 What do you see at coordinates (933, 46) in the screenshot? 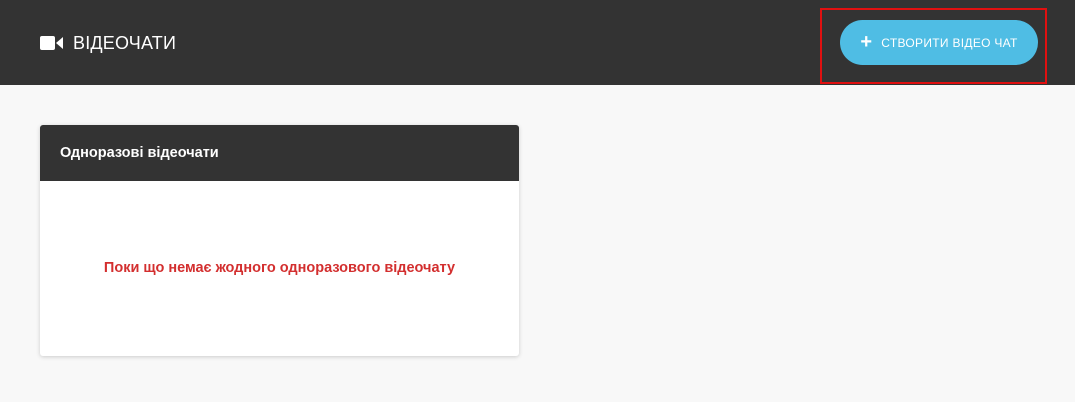
I see `highlight-frame` at bounding box center [933, 46].